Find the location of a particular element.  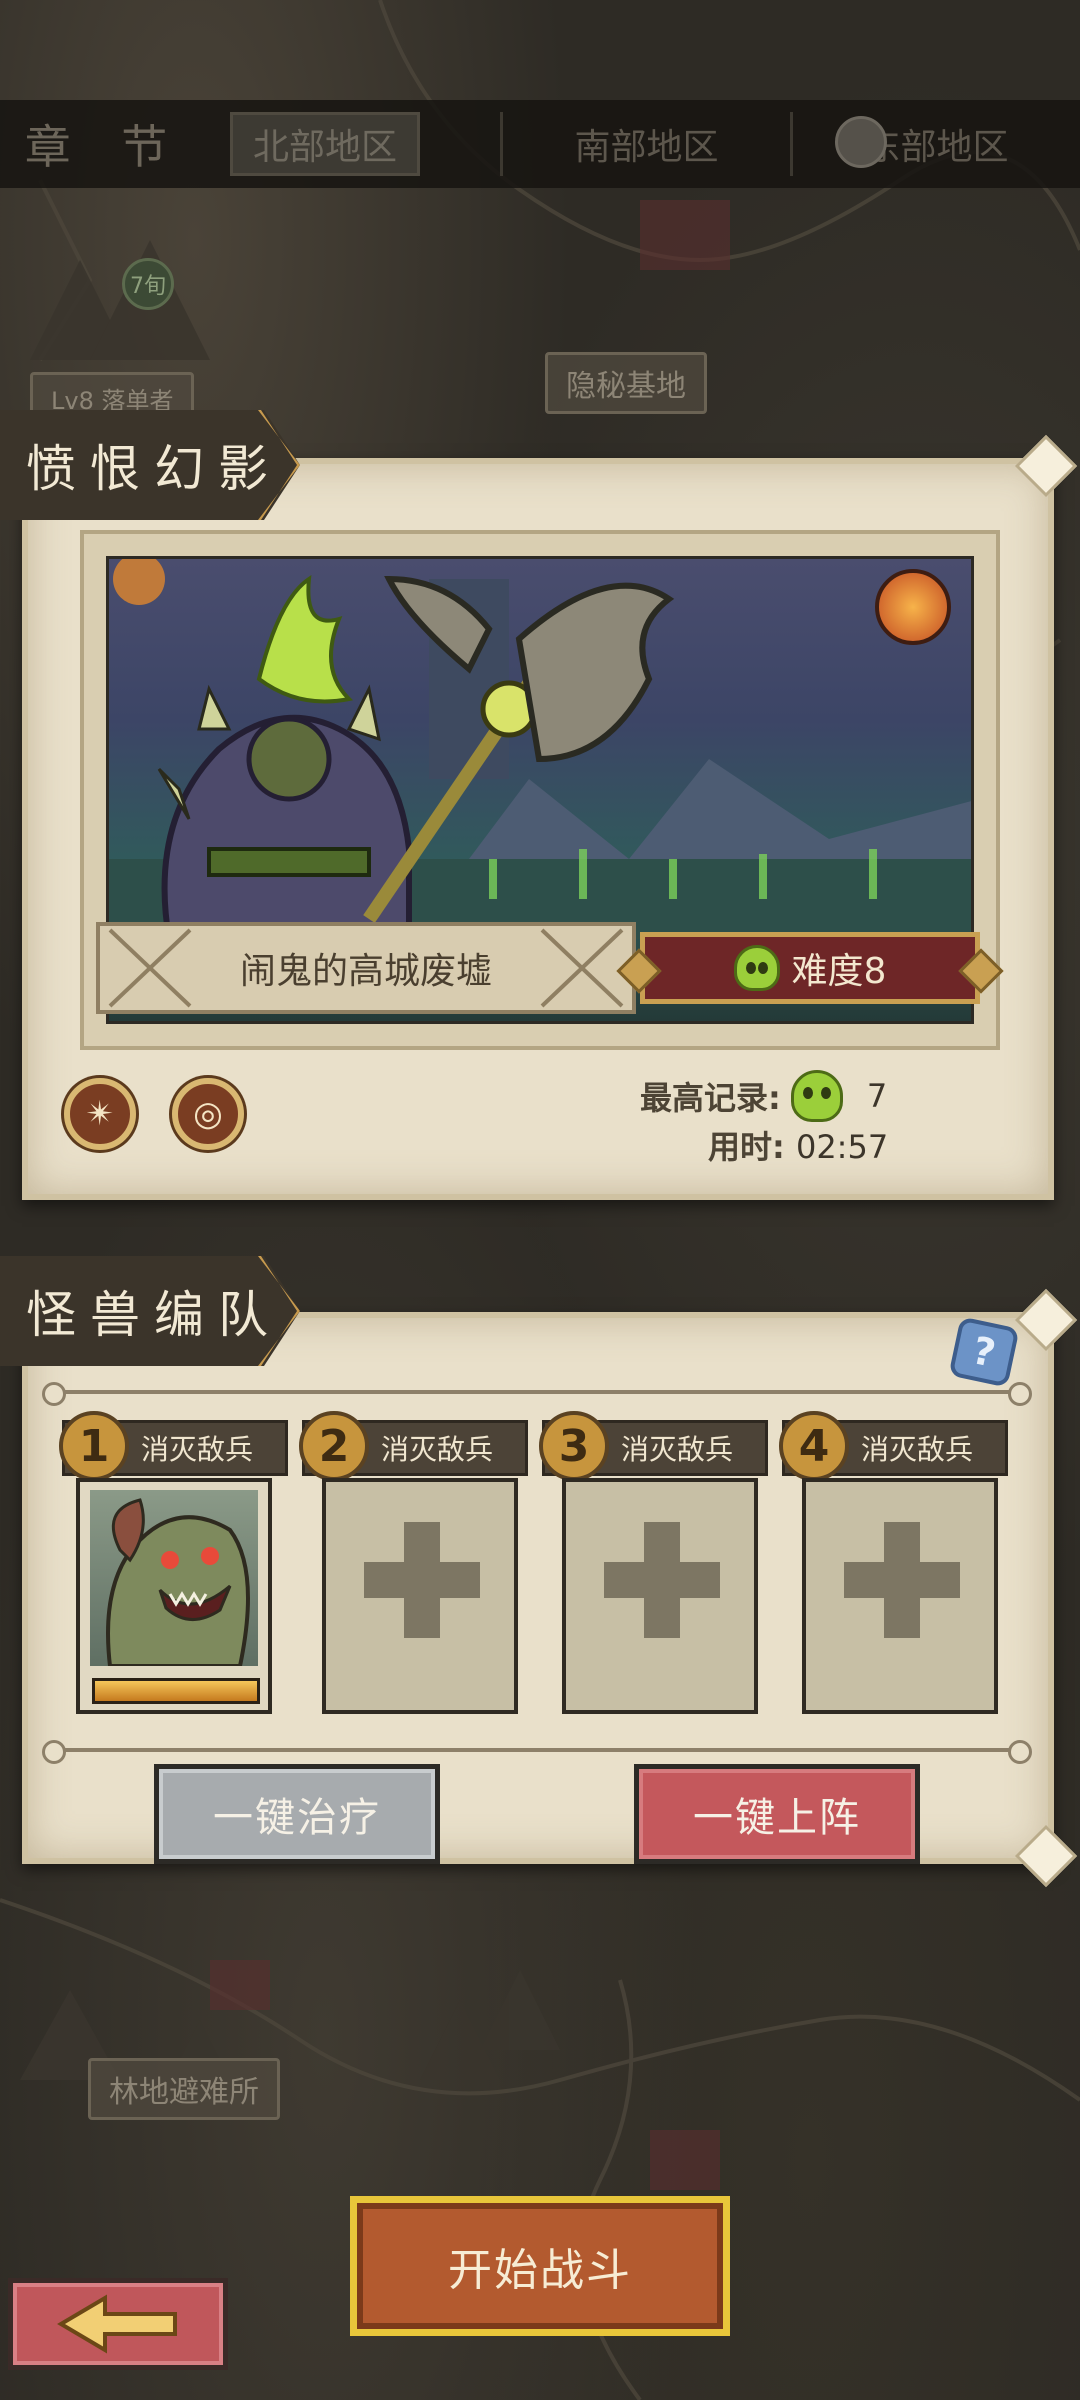

claw-skill-icon: ✴ is located at coordinates (100, 1114).